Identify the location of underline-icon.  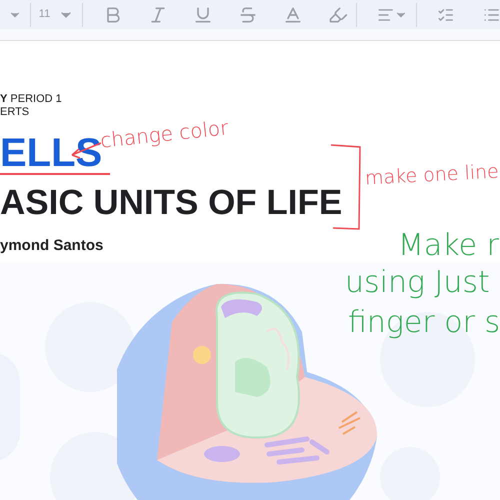
(203, 14).